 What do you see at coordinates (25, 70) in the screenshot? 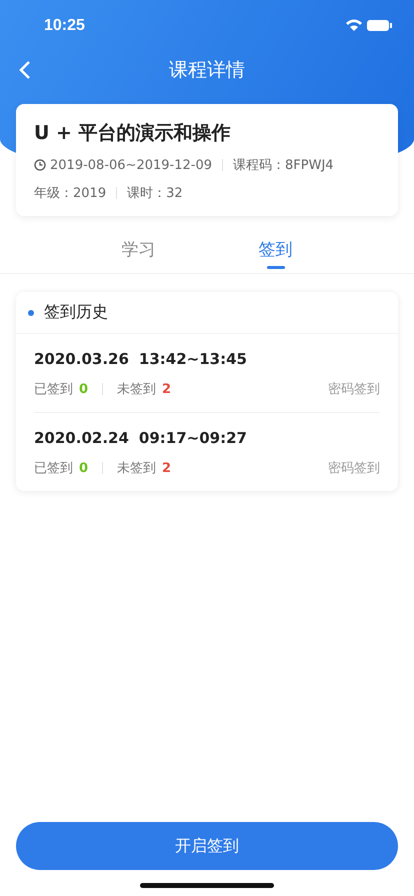
I see `back-icon` at bounding box center [25, 70].